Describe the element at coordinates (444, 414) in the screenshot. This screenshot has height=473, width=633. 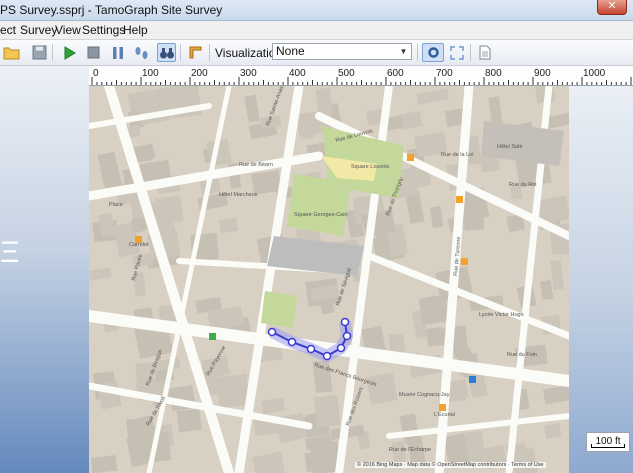
I see `map-street-label: L'Écurial` at that location.